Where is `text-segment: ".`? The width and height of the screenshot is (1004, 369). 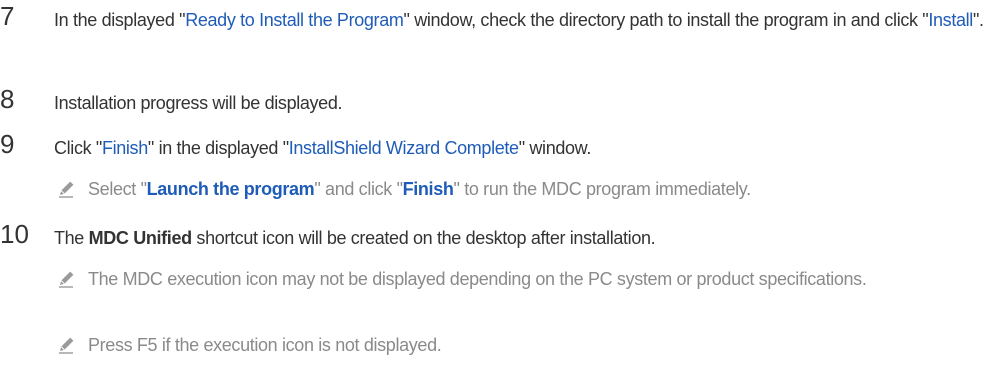 text-segment: ". is located at coordinates (978, 20).